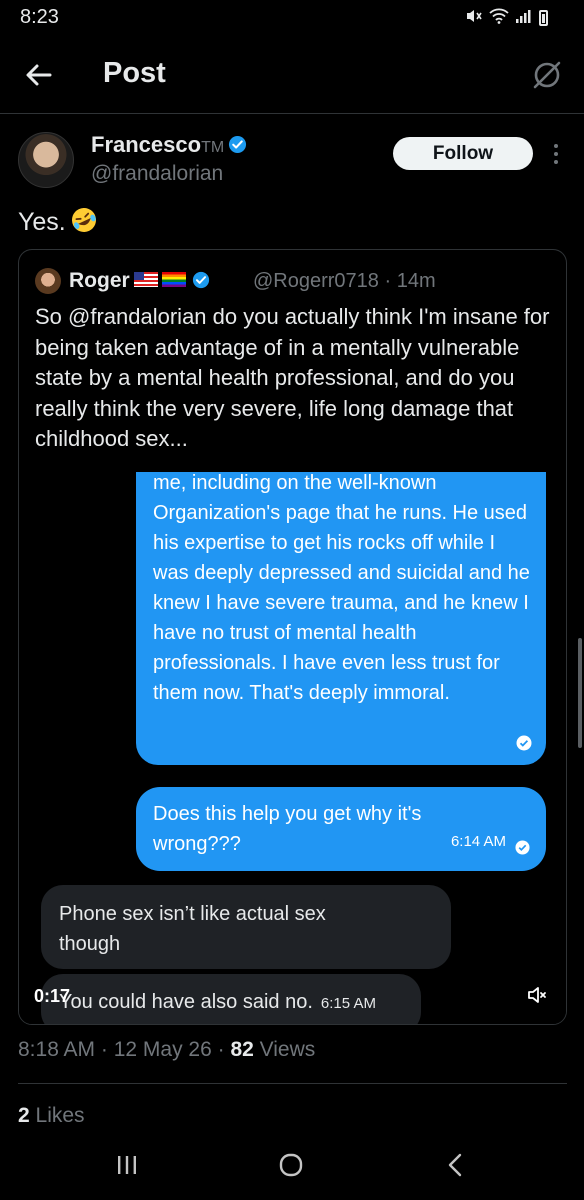 The height and width of the screenshot is (1200, 584). I want to click on author-avatar, so click(46, 160).